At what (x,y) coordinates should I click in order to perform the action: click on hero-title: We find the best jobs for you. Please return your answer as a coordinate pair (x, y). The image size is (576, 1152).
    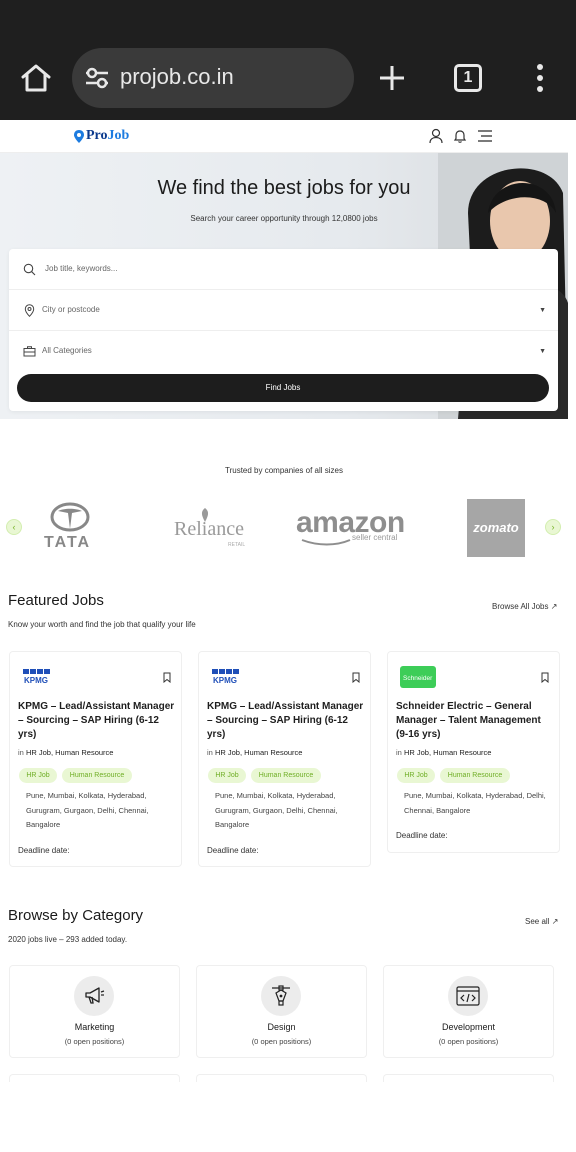
    Looking at the image, I should click on (284, 188).